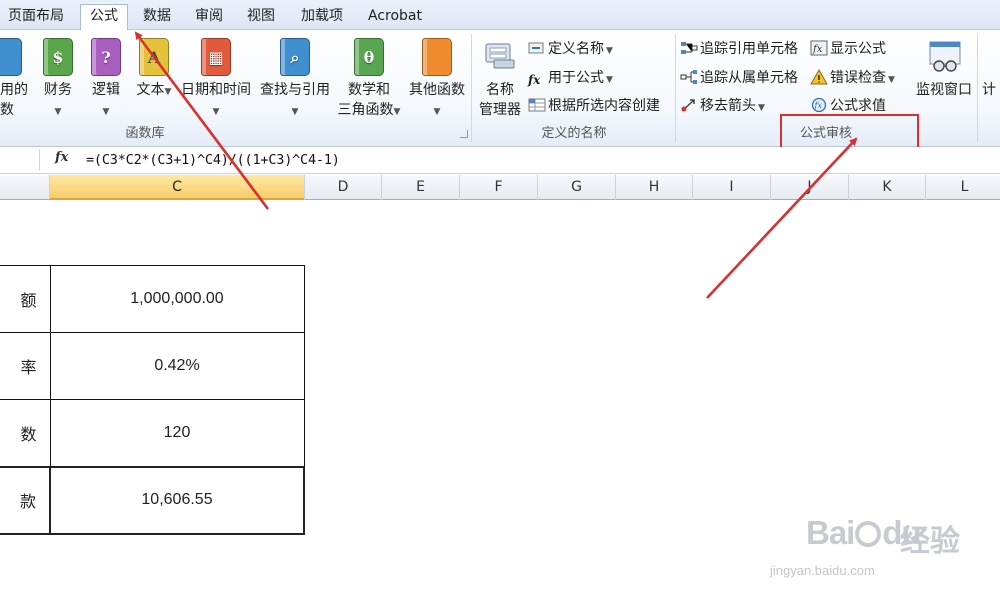 Image resolution: width=1000 pixels, height=600 pixels. Describe the element at coordinates (809, 187) in the screenshot. I see `column-header-j: J` at that location.